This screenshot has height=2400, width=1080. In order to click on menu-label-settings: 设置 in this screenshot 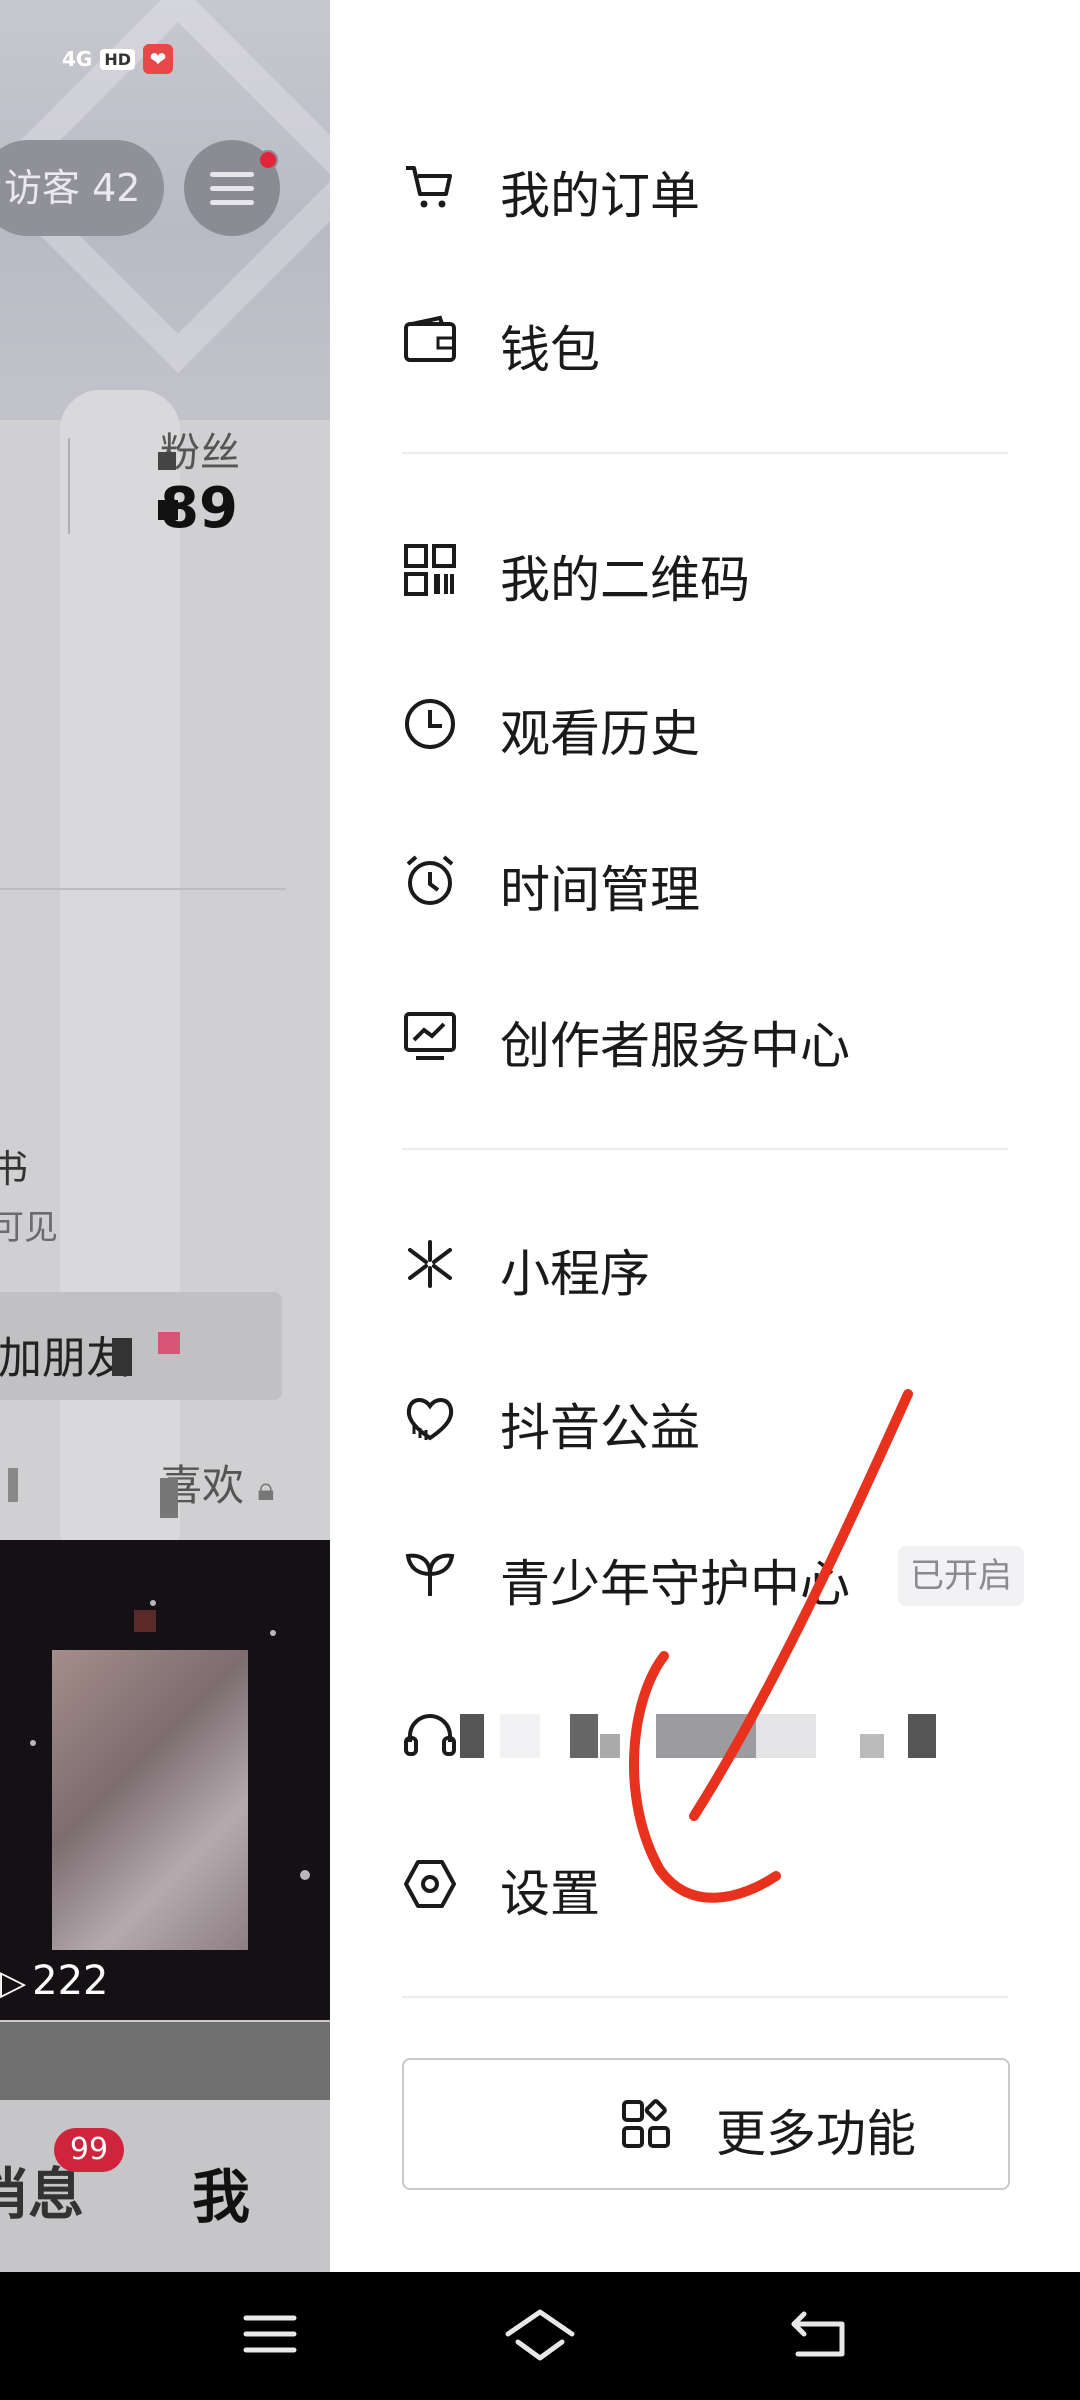, I will do `click(550, 1894)`.